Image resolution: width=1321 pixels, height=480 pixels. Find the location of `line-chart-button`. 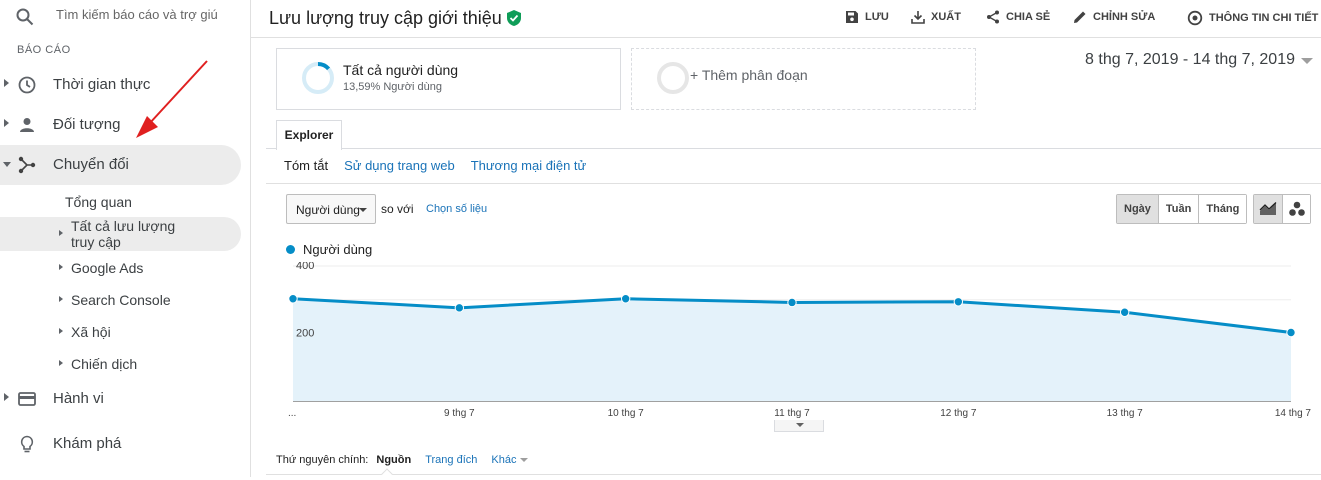

line-chart-button is located at coordinates (1268, 209).